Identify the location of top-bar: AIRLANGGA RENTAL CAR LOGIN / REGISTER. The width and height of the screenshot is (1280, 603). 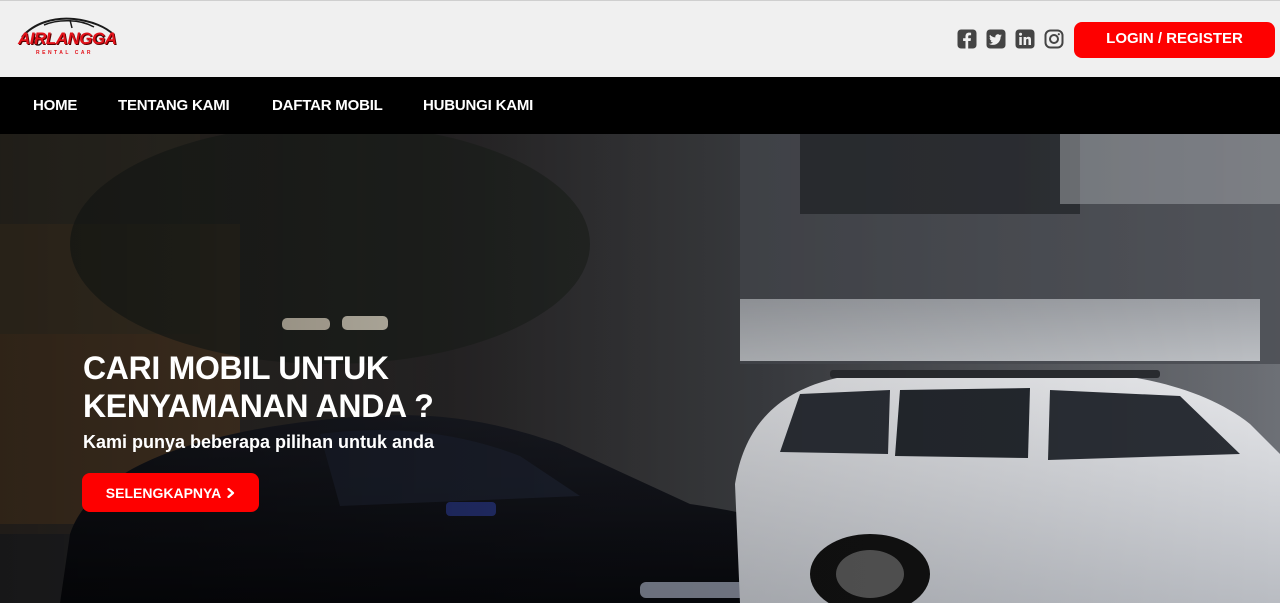
(640, 38).